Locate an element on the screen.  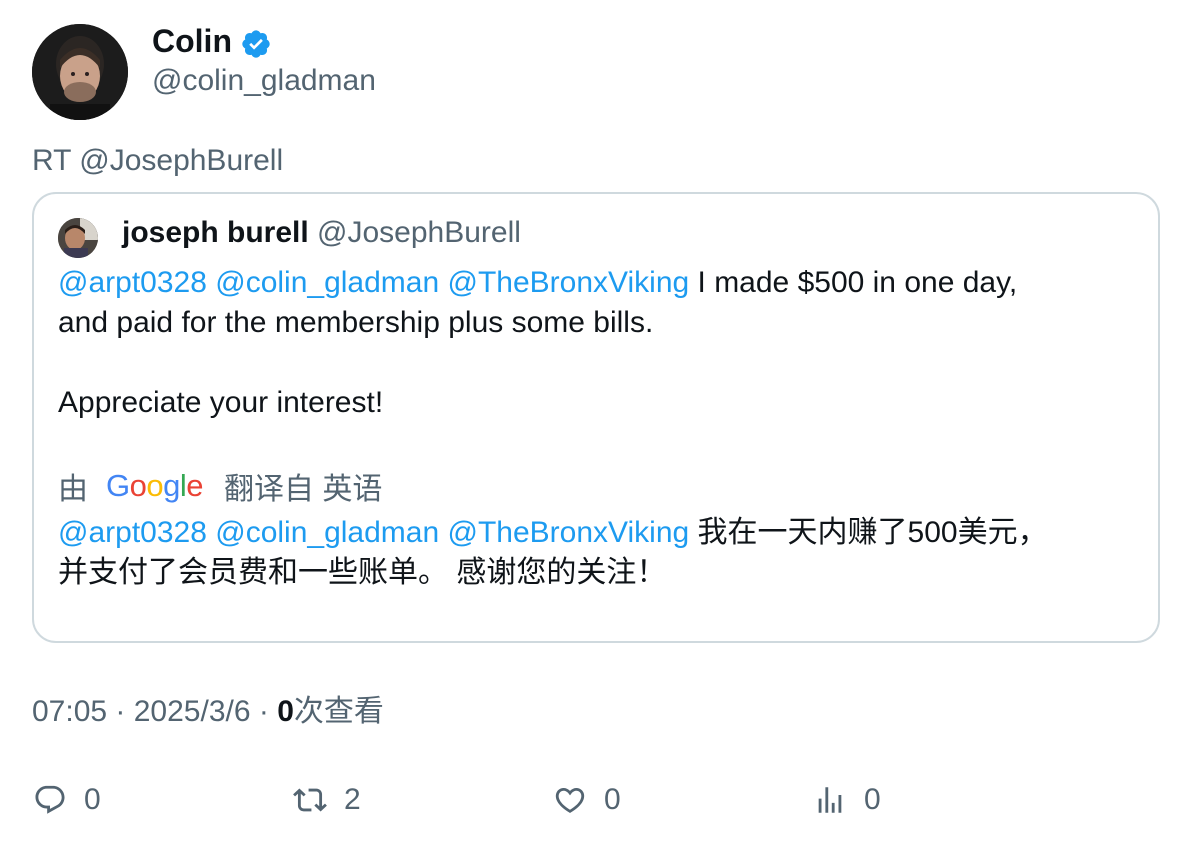
author-handle: @colin_gladman is located at coordinates (264, 81).